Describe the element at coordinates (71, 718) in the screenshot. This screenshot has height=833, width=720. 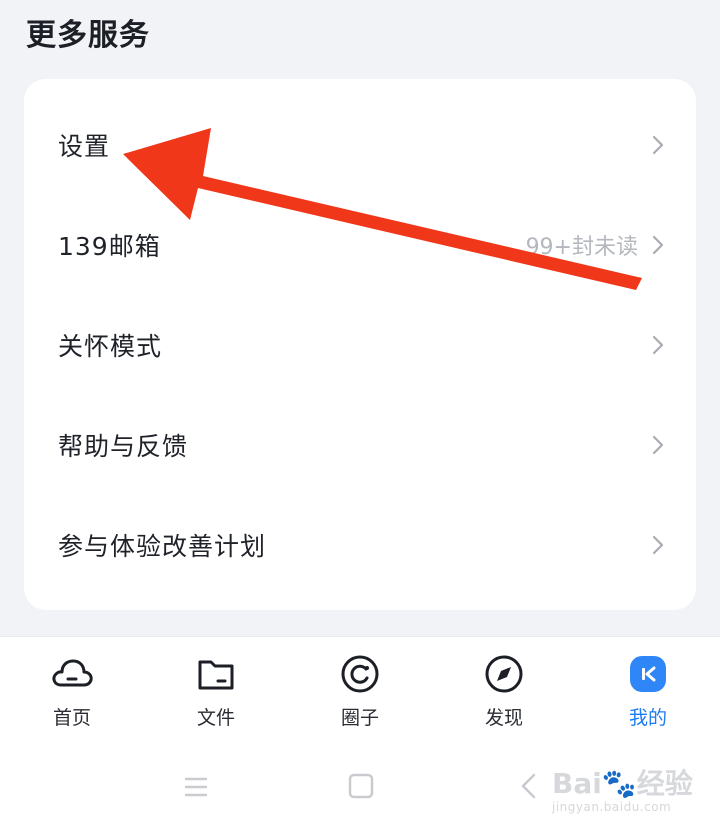
I see `tab-label: 首页` at that location.